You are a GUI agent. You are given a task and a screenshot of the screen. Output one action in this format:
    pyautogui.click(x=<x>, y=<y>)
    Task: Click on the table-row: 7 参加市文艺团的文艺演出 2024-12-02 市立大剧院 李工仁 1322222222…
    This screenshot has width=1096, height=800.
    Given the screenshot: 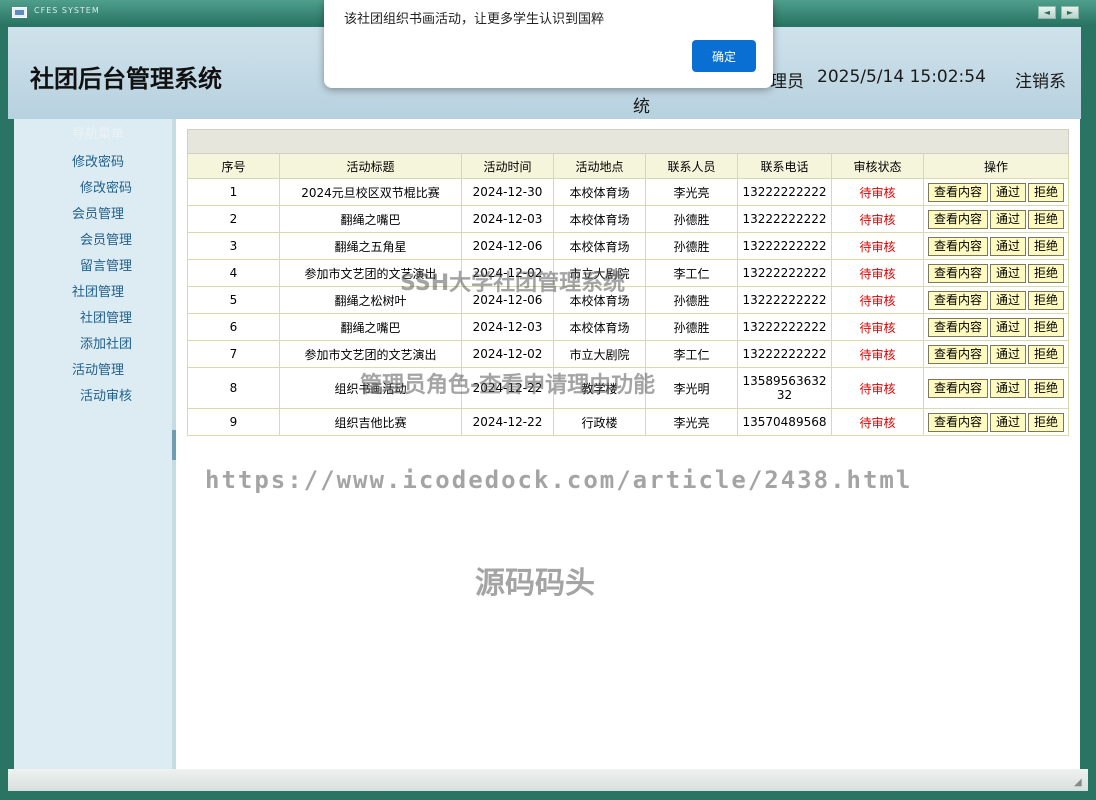 What is the action you would take?
    pyautogui.click(x=628, y=354)
    